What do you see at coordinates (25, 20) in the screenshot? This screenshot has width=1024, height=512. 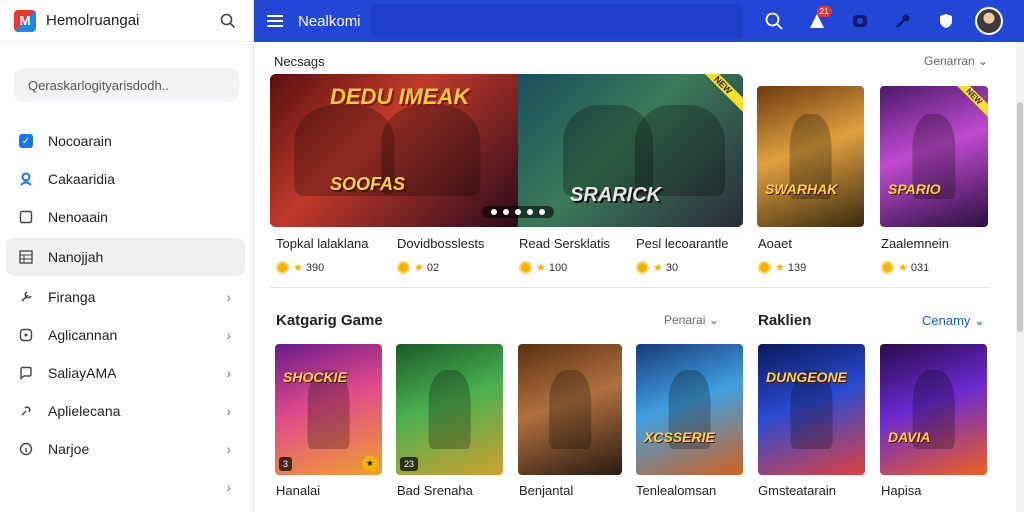 I see `app-logo: M` at bounding box center [25, 20].